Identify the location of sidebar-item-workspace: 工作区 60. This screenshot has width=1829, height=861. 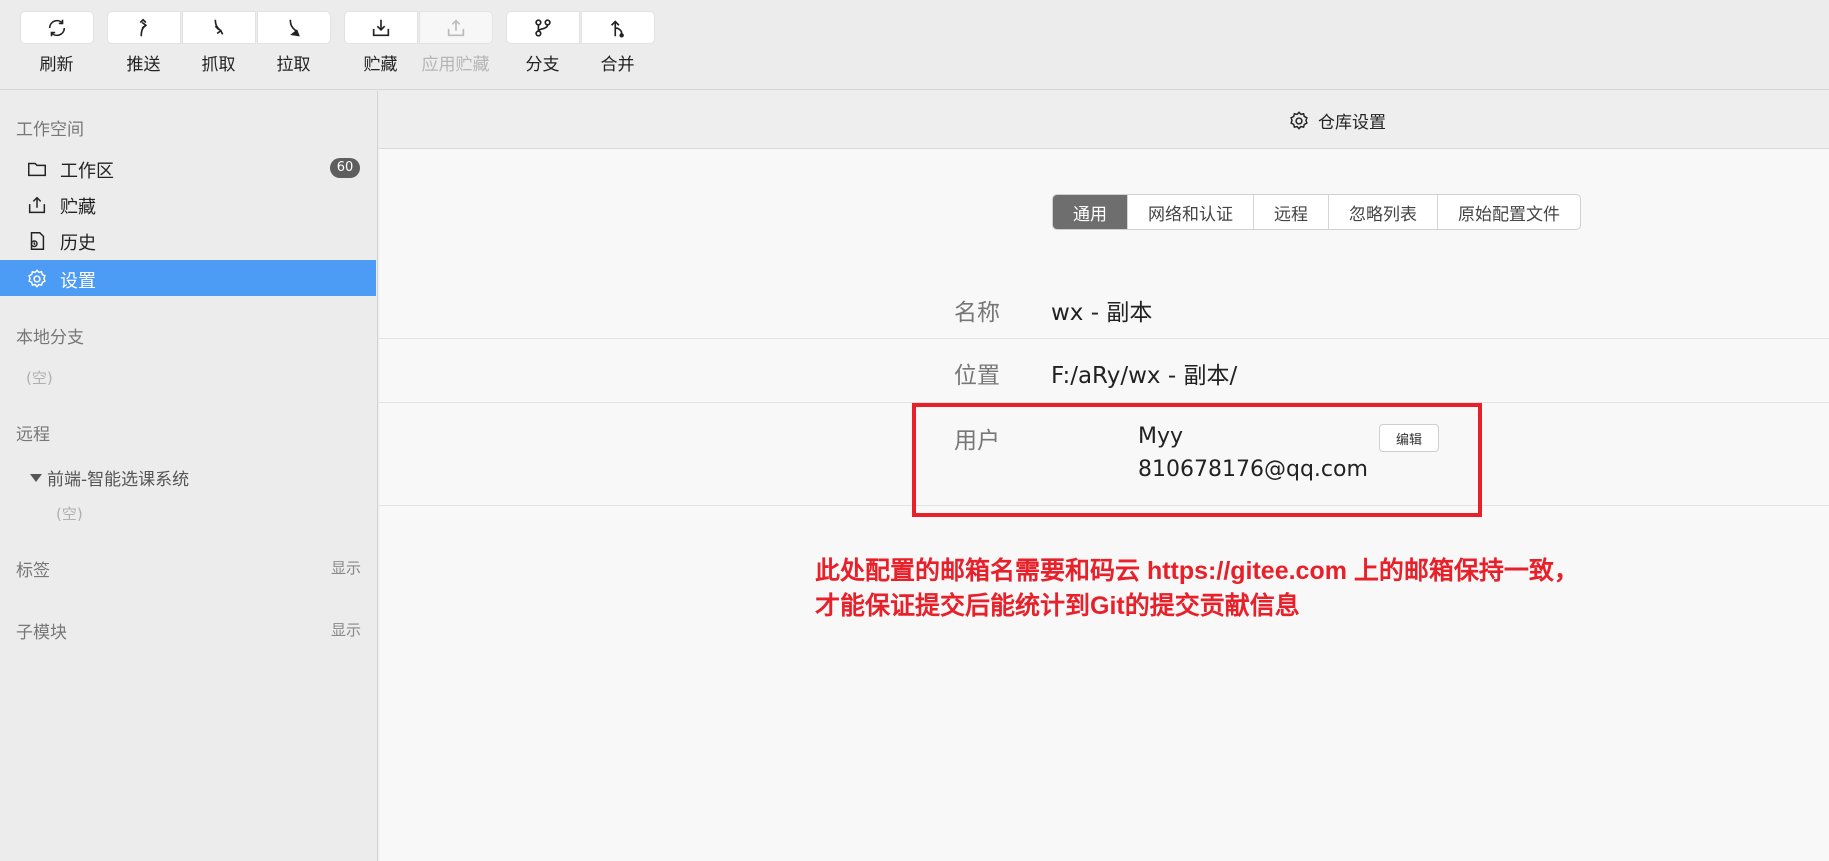
(188, 168).